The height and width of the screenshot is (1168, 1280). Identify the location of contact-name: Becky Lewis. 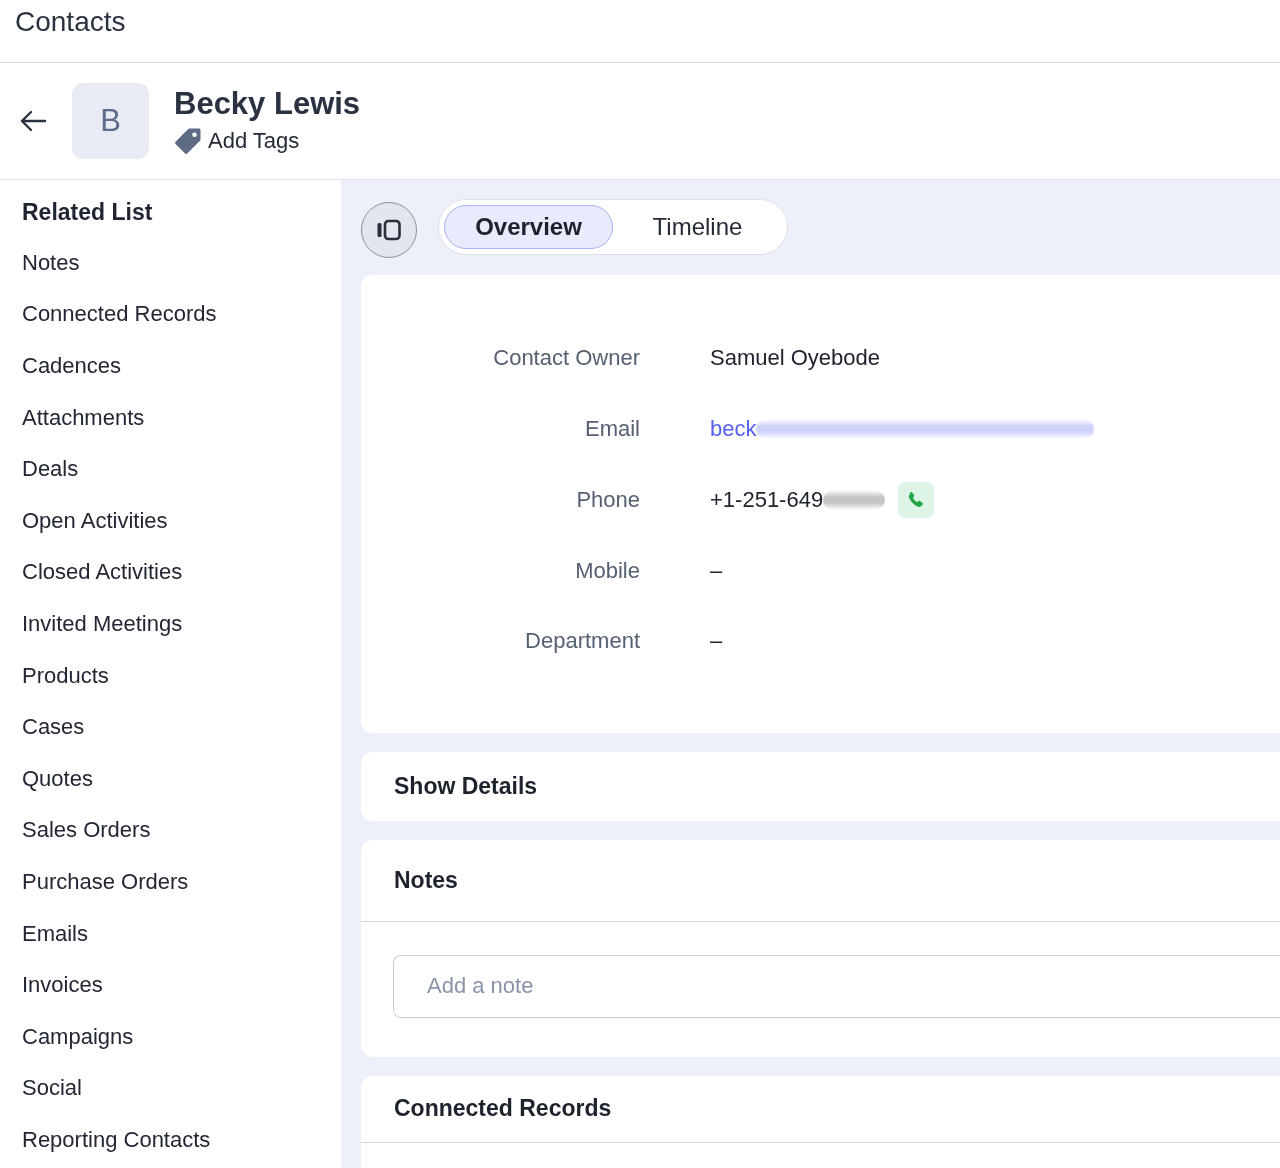
(267, 104).